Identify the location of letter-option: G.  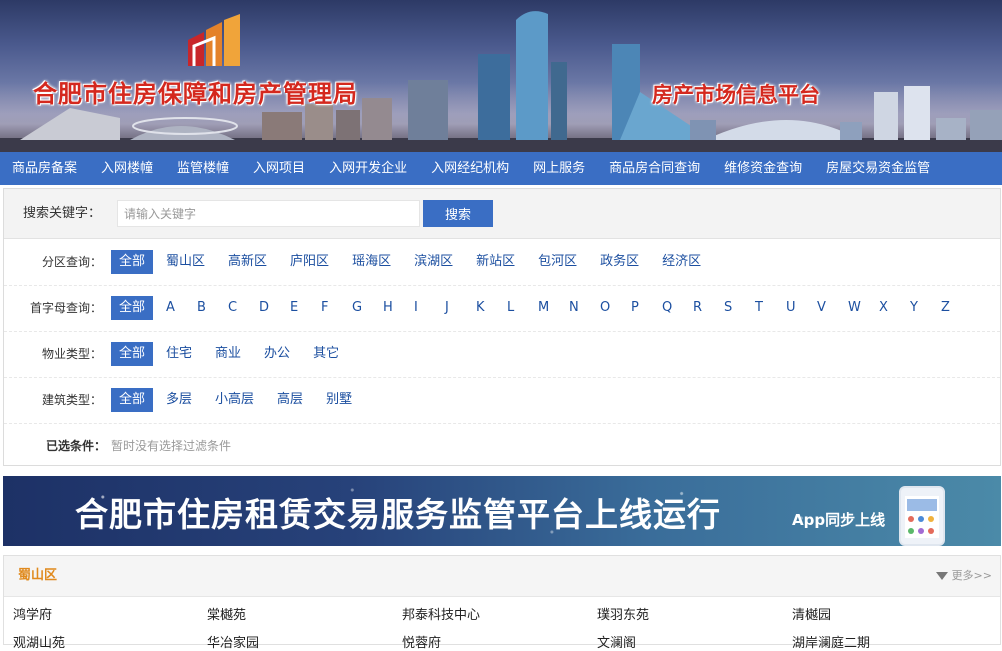
(367, 308).